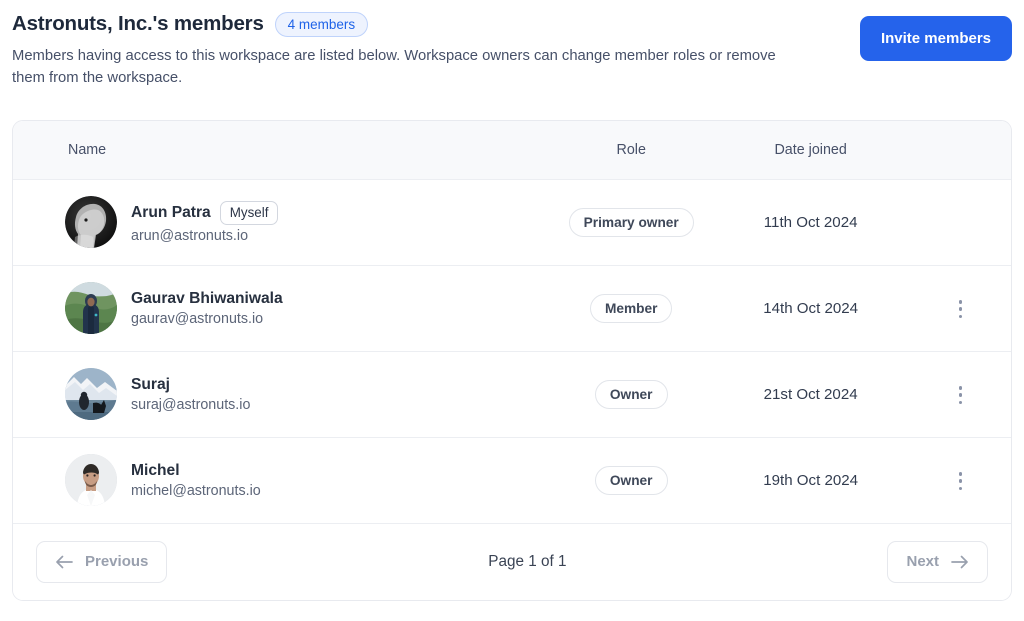  I want to click on member-role-cell: Primary owner, so click(631, 222).